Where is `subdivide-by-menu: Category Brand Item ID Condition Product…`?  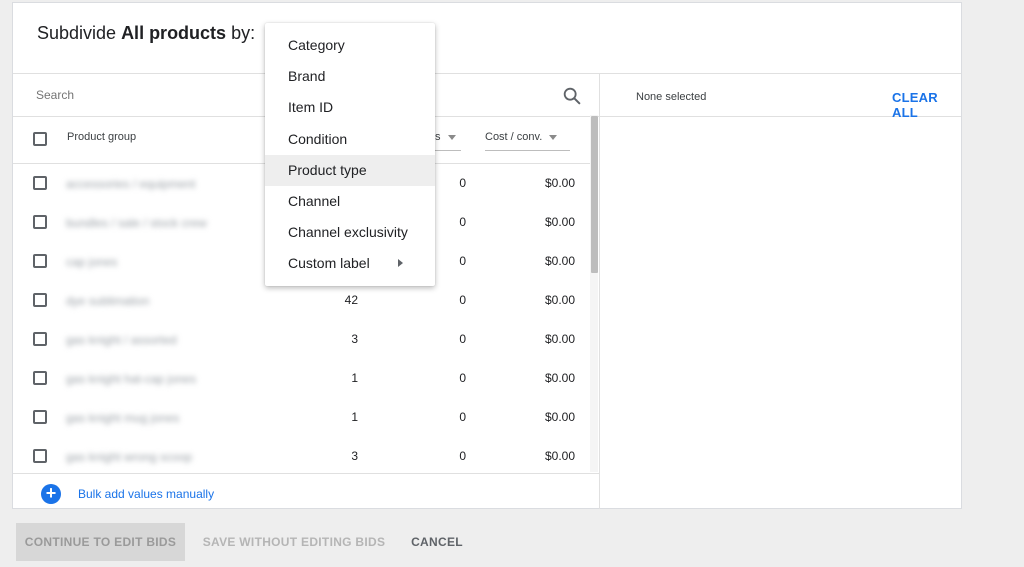
subdivide-by-menu: Category Brand Item ID Condition Product… is located at coordinates (350, 154).